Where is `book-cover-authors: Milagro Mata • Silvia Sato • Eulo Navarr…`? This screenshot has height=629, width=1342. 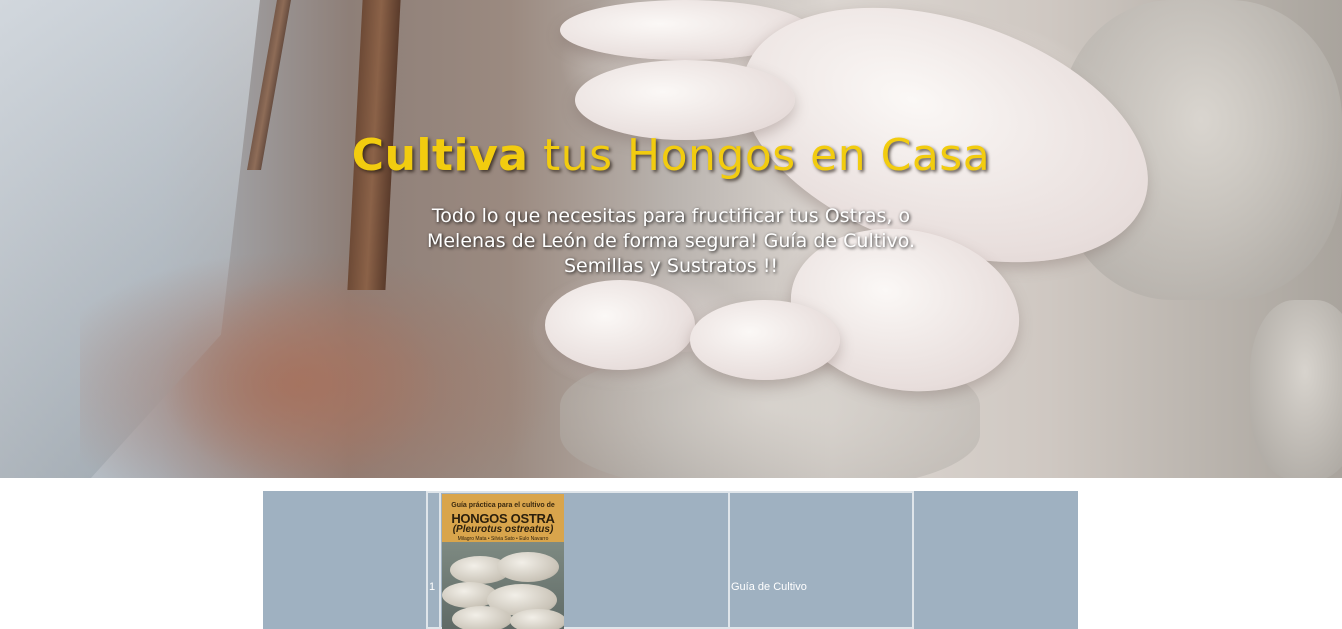
book-cover-authors: Milagro Mata • Silvia Sato • Eulo Navarr… is located at coordinates (503, 539).